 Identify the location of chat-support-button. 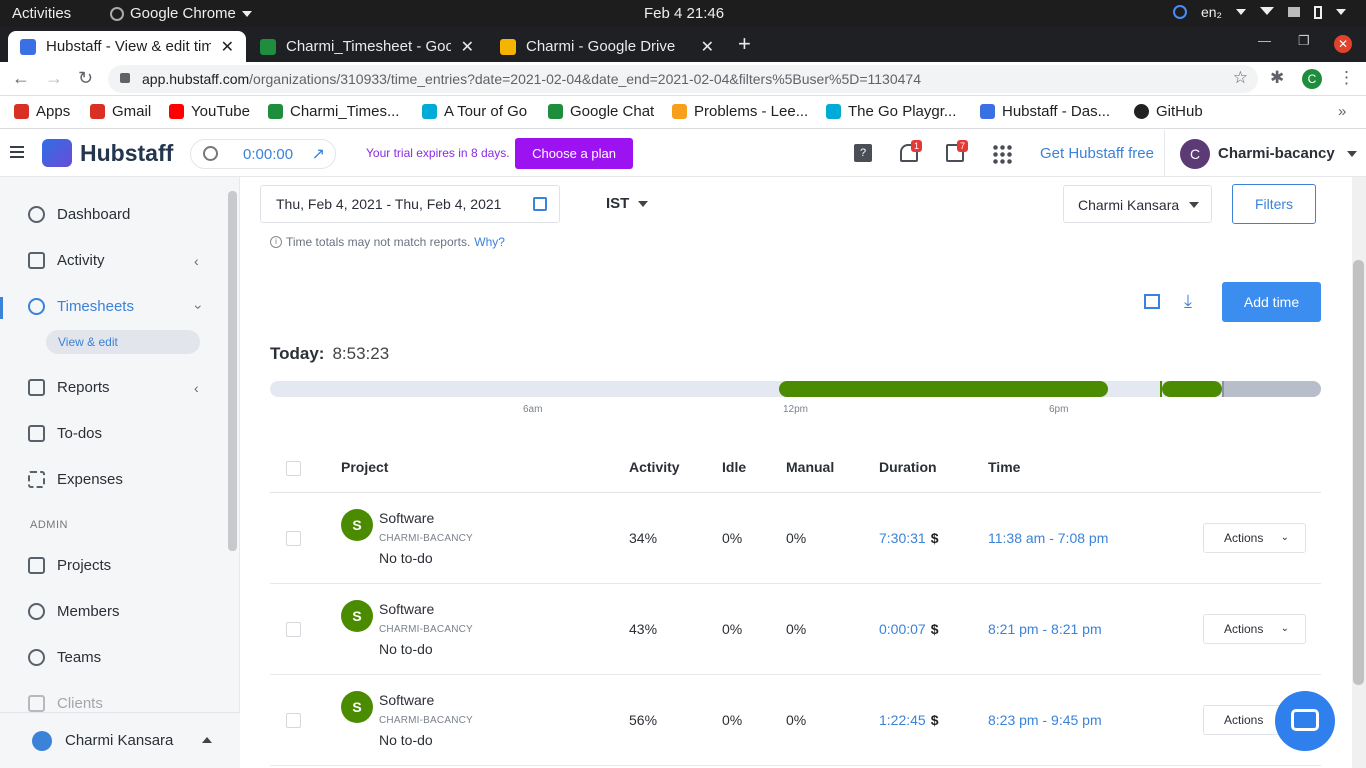
(1305, 721).